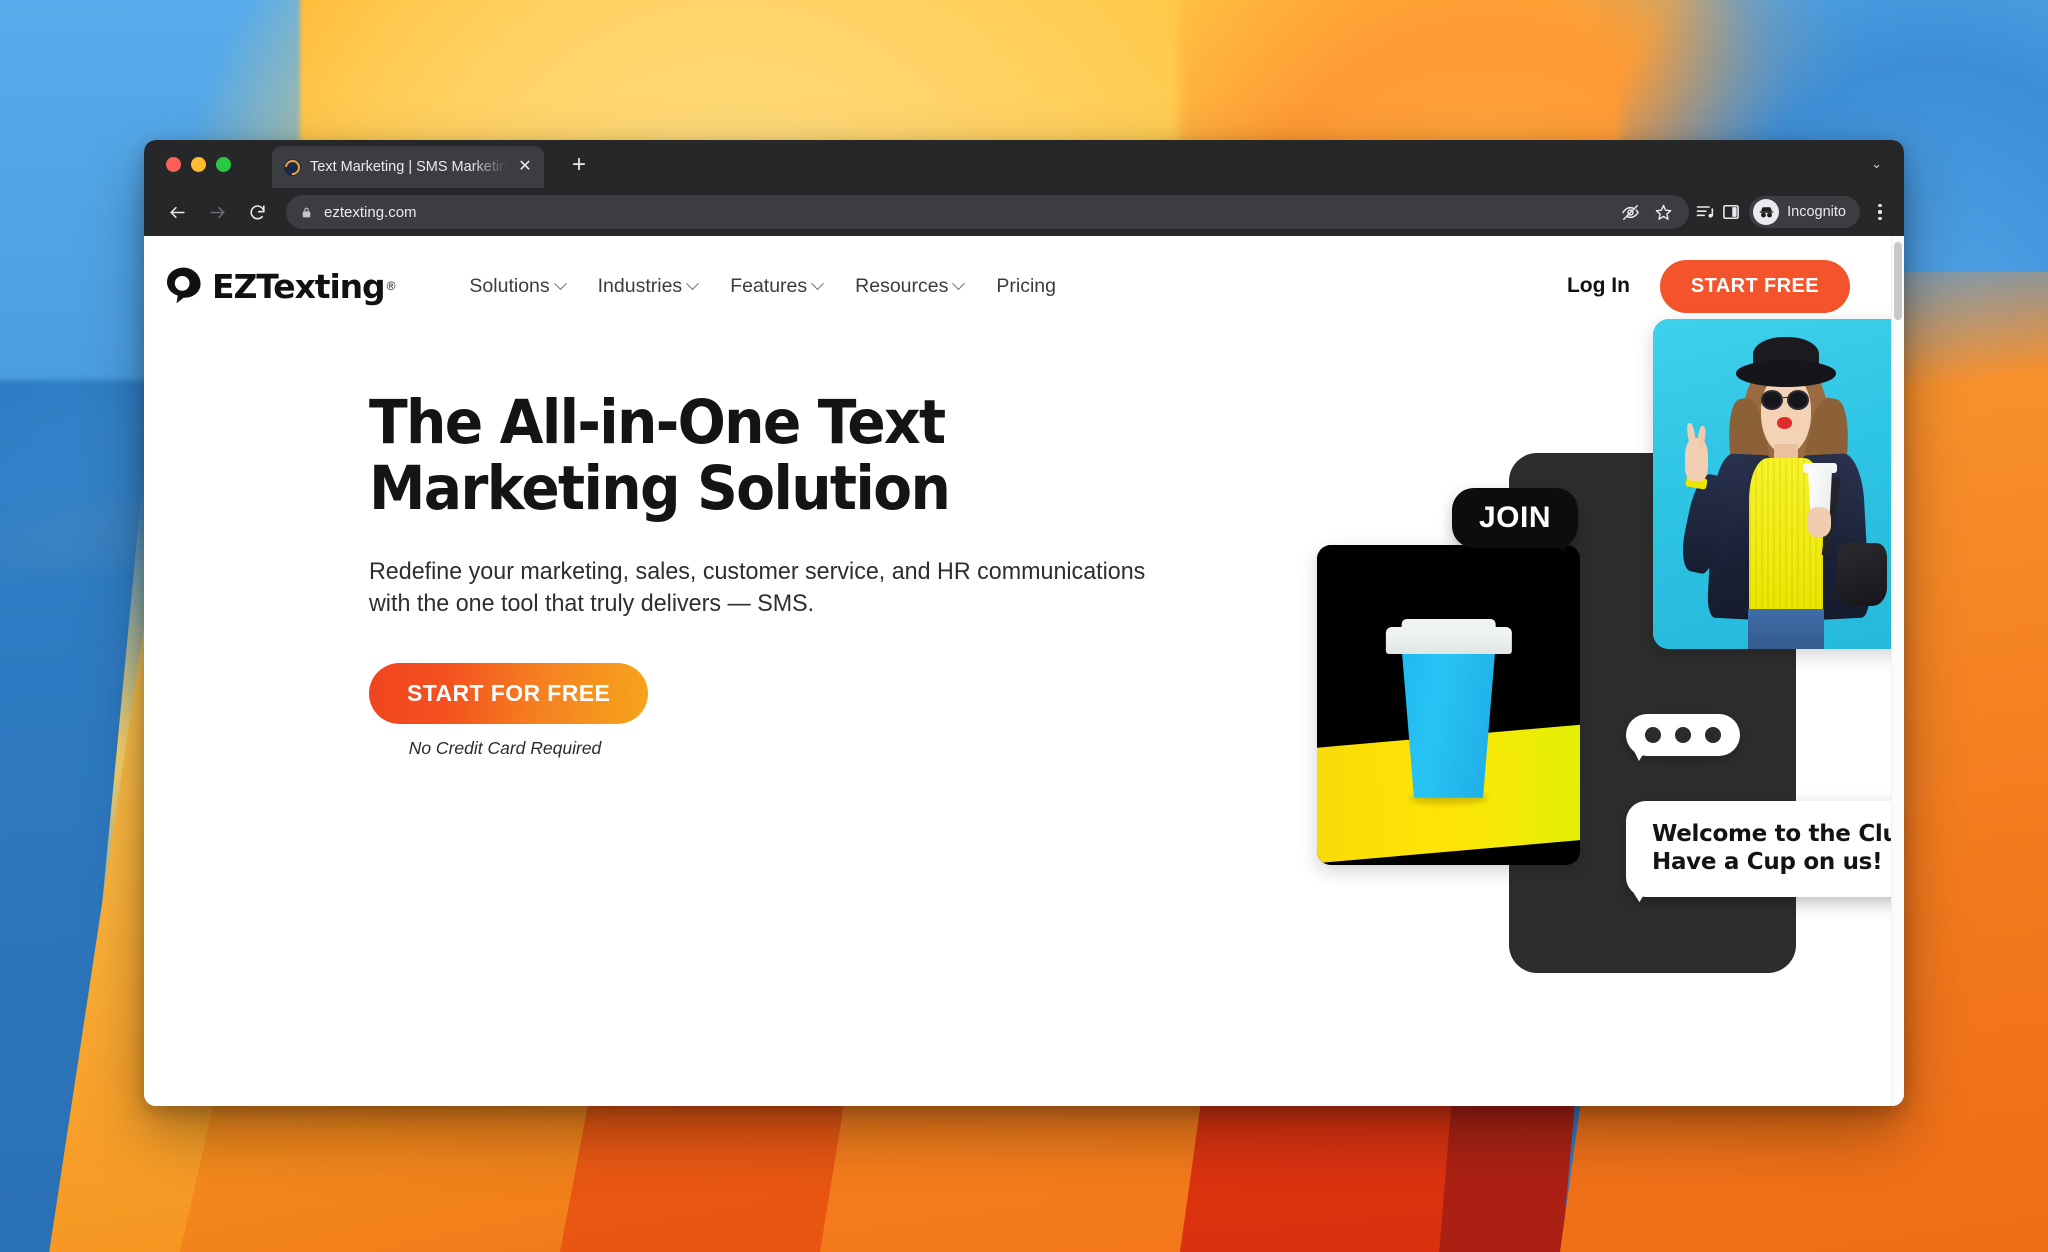 Image resolution: width=2048 pixels, height=1252 pixels. I want to click on browser-tab: Text Marketing | SMS Marketing ✕, so click(408, 167).